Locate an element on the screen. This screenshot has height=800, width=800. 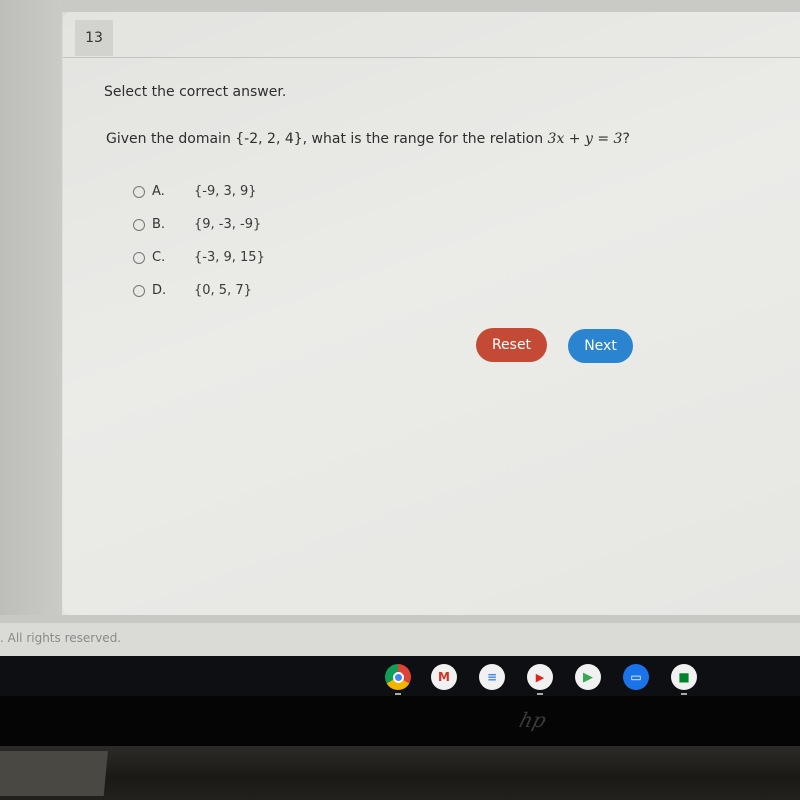
google-meet-icon: ■ is located at coordinates (684, 677).